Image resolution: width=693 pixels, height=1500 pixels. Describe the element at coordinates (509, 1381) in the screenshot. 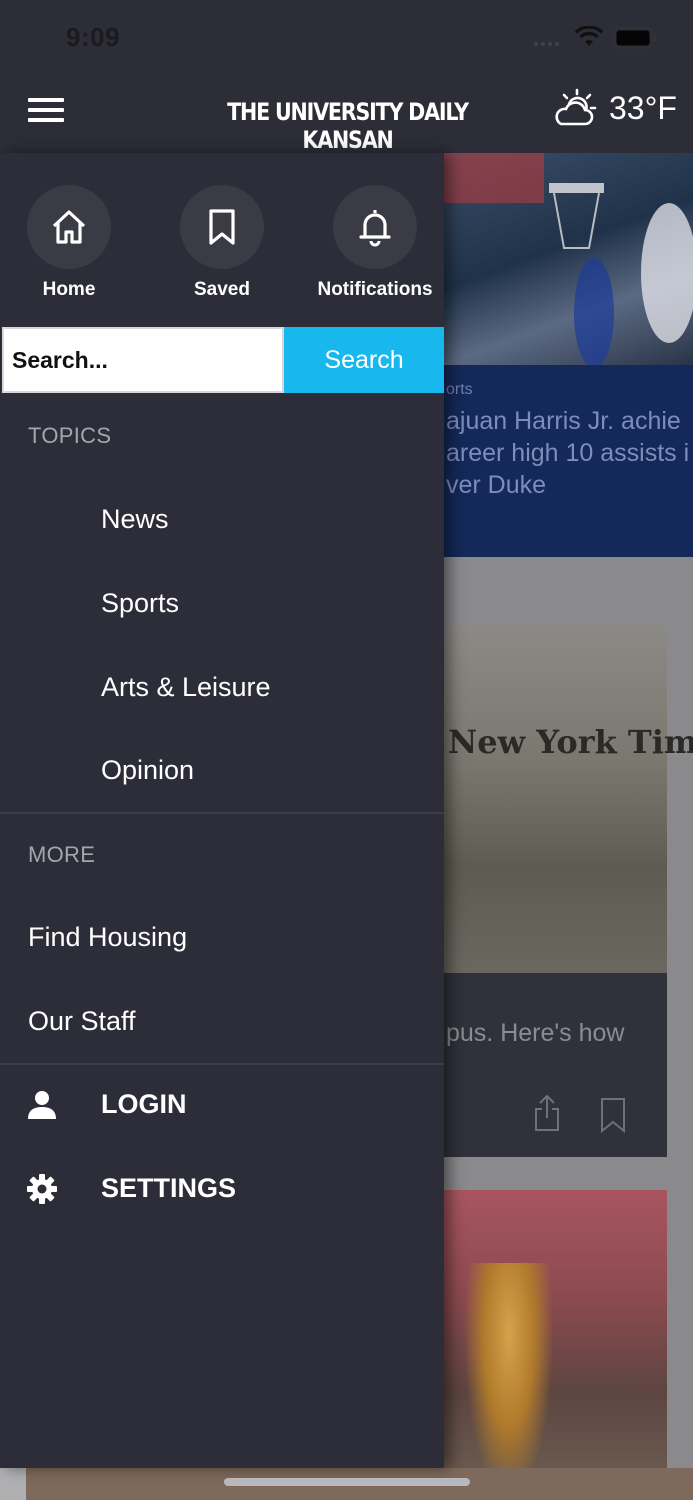

I see `firefighter-figure` at that location.